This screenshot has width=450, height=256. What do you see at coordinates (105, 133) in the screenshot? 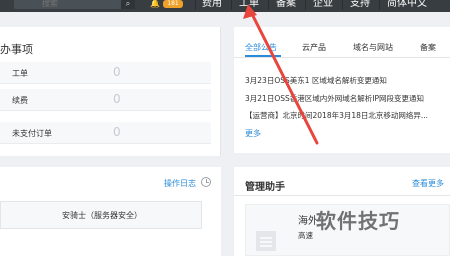
I see `todo-row-unpaid-orders: 未支付订单 0` at bounding box center [105, 133].